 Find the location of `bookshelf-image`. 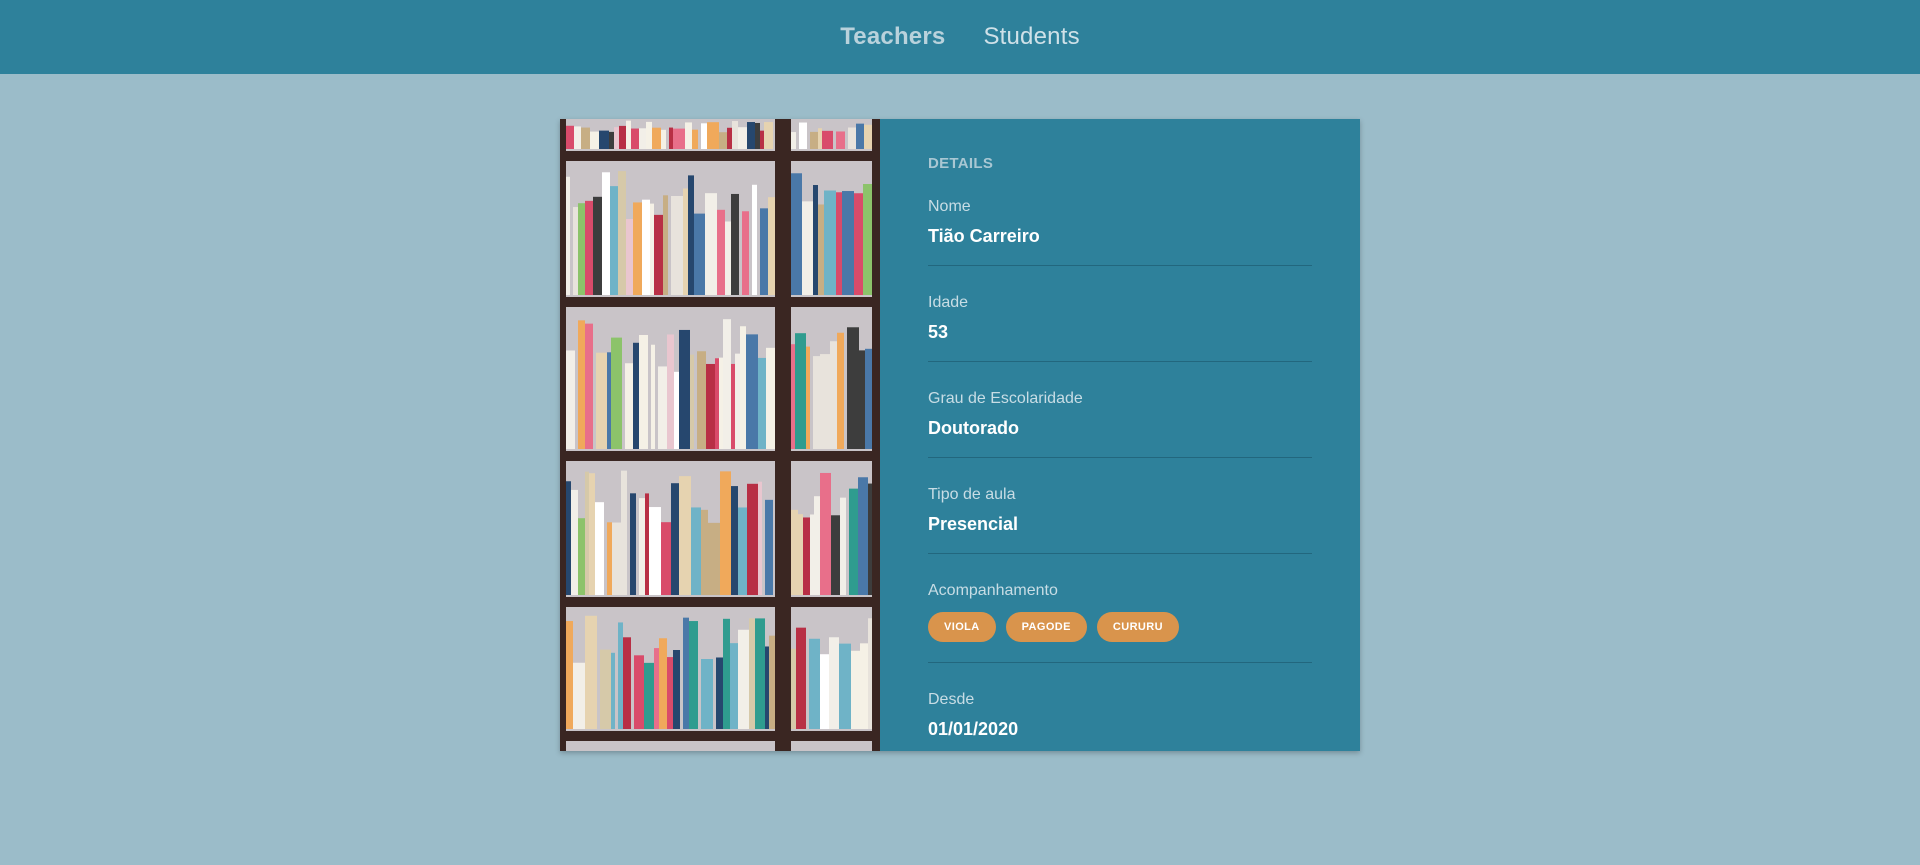

bookshelf-image is located at coordinates (720, 435).